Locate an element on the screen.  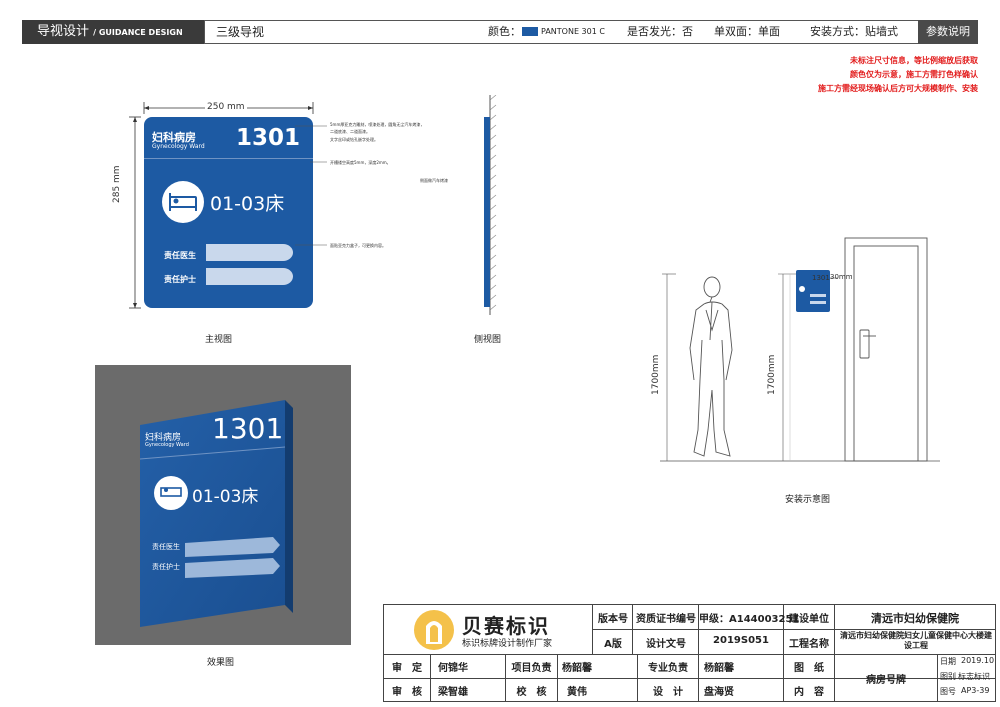
note-2: 颜色仅为示意，施工方需打色样确认 is located at coordinates (914, 74).